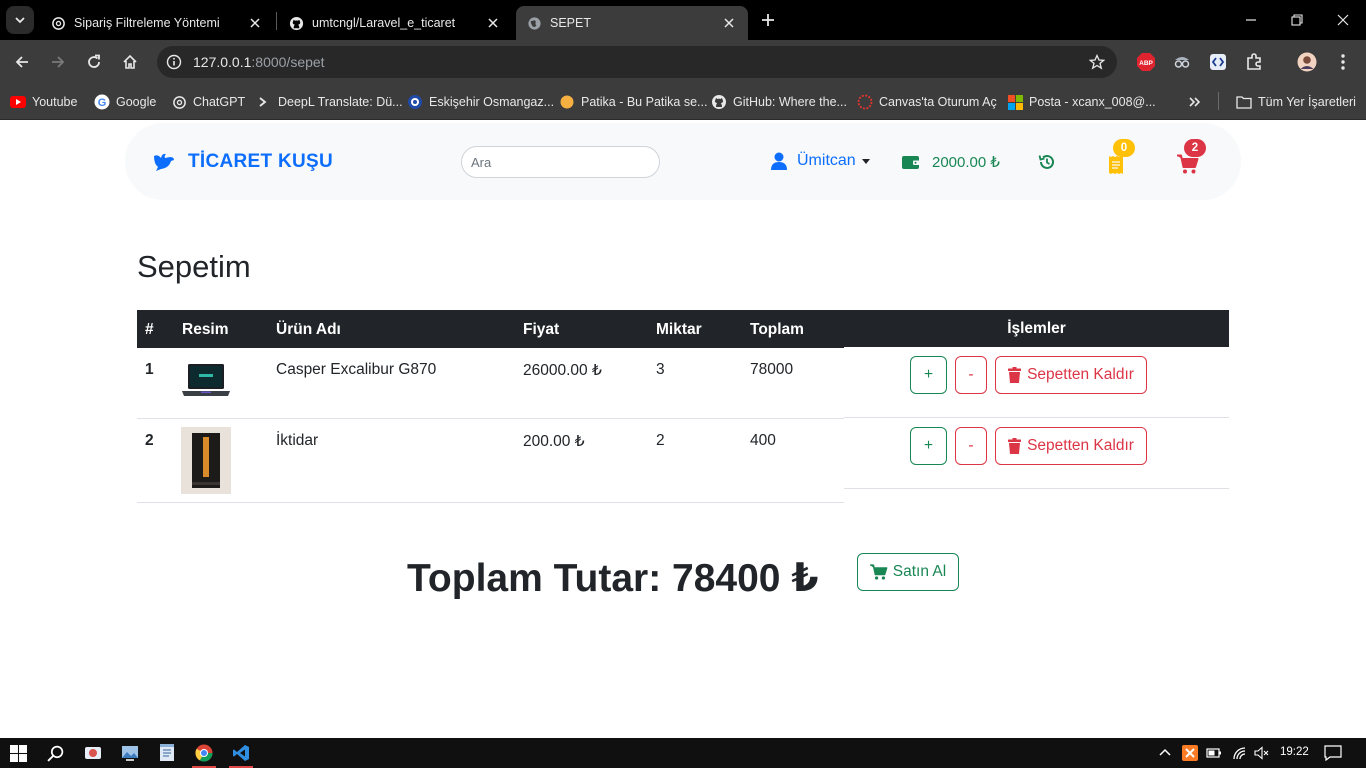  Describe the element at coordinates (632, 23) in the screenshot. I see `tab-sepet: SEPET` at that location.